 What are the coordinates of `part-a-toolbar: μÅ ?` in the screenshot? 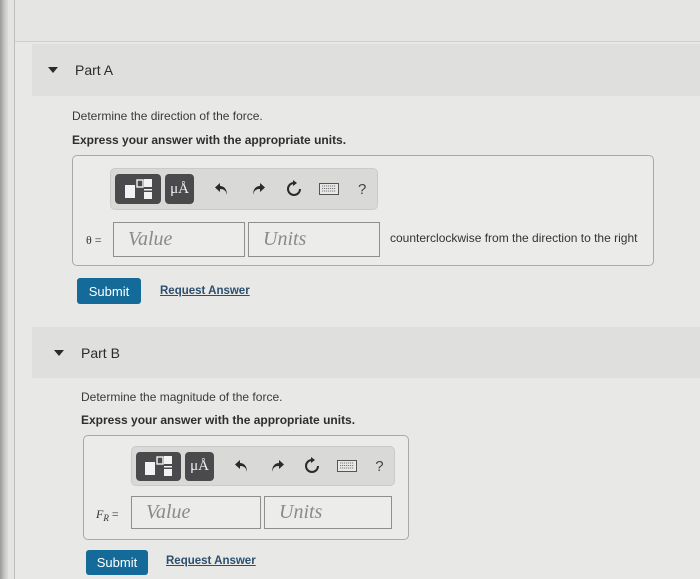 It's located at (244, 189).